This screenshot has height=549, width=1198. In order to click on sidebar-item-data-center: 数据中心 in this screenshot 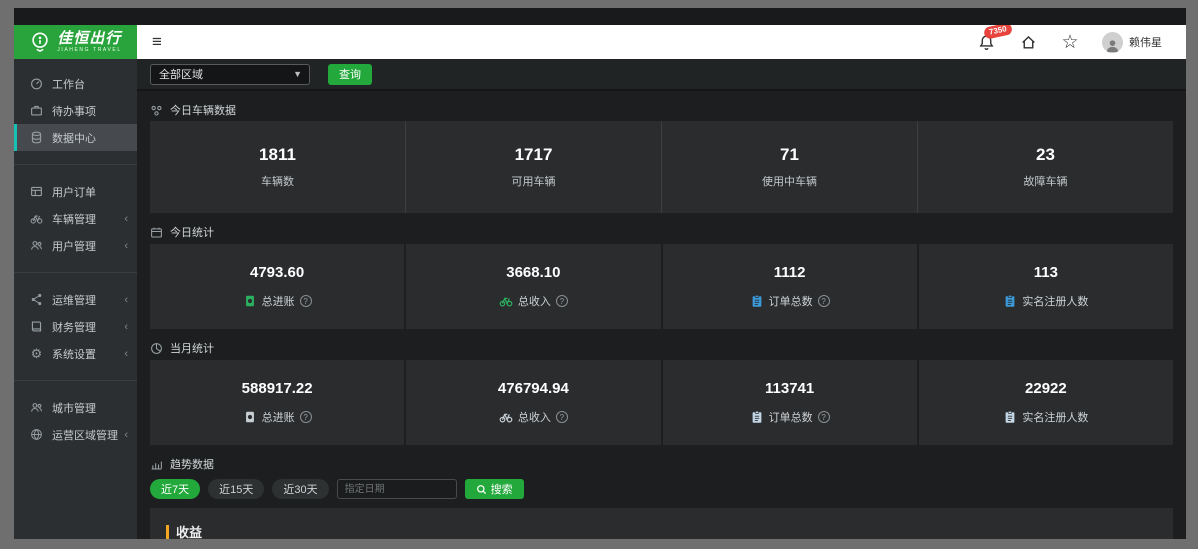, I will do `click(75, 137)`.